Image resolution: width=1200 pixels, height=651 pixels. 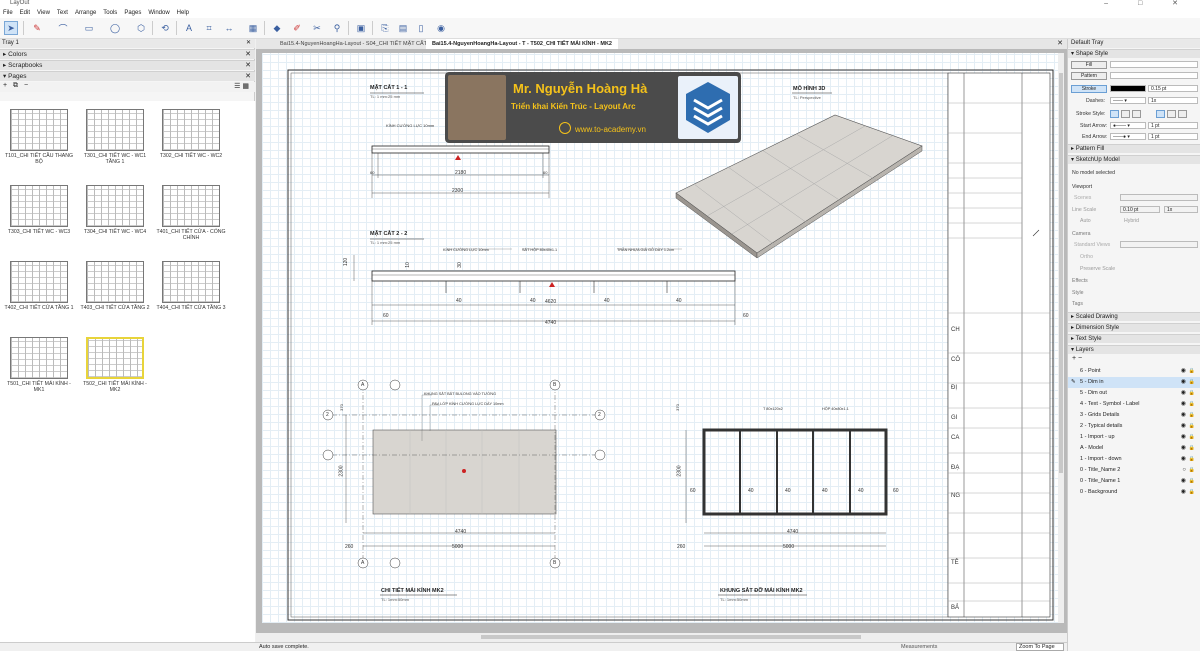 What do you see at coordinates (115, 365) in the screenshot?
I see `page-thumbnail: T502_CHI TIẾT MÁI KÍNH - MK2` at bounding box center [115, 365].